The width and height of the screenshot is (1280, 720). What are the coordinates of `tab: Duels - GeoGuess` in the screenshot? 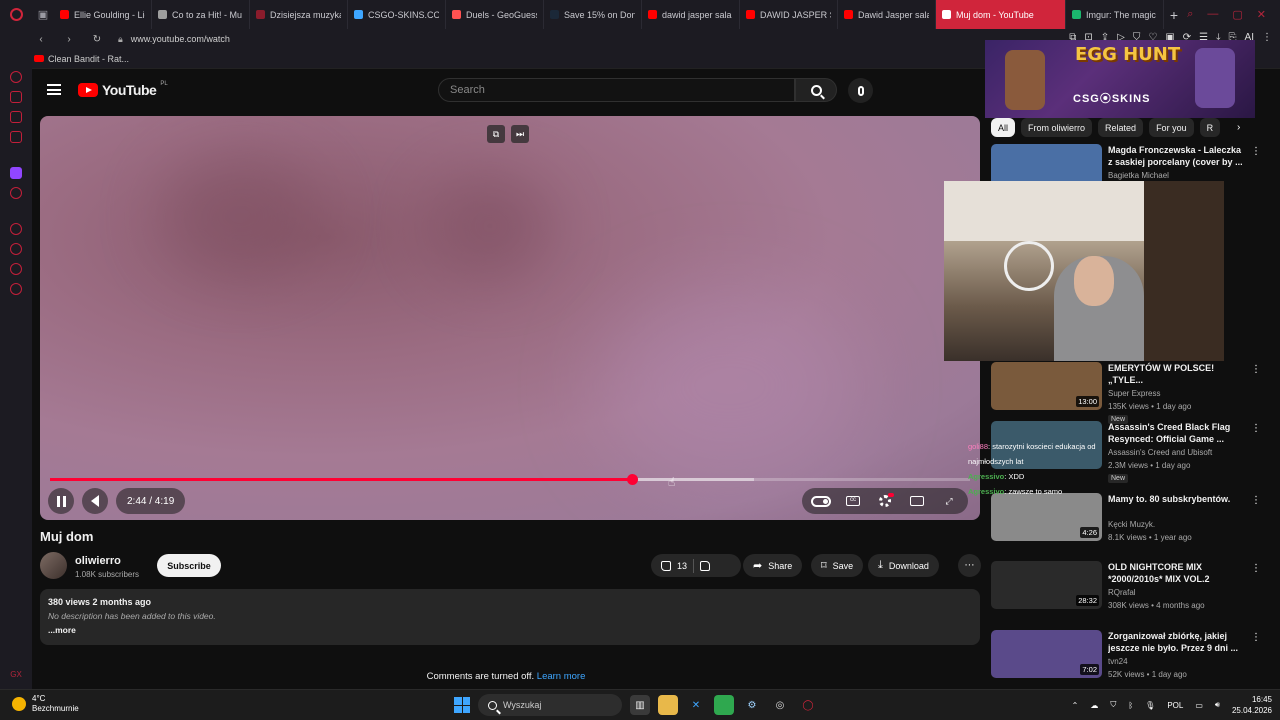 It's located at (495, 14).